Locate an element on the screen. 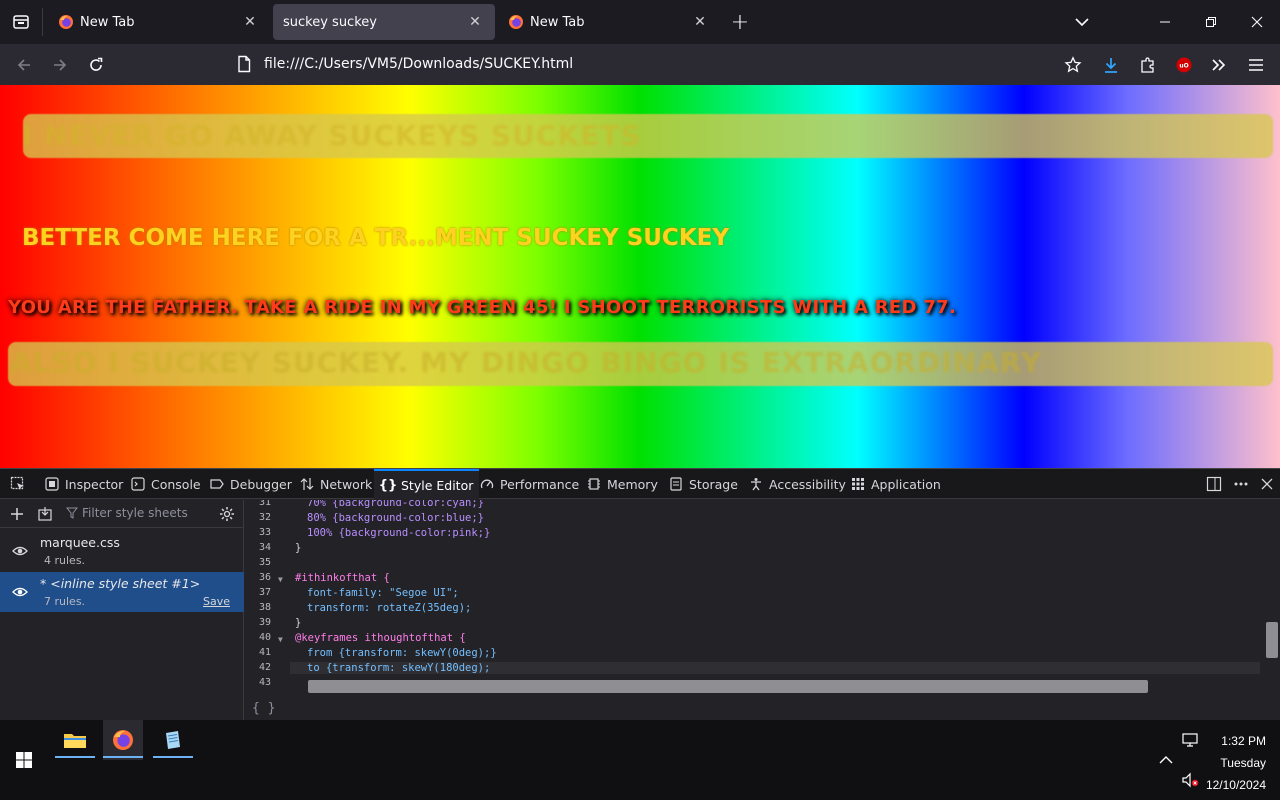  tab-debugger: Debugger is located at coordinates (250, 484).